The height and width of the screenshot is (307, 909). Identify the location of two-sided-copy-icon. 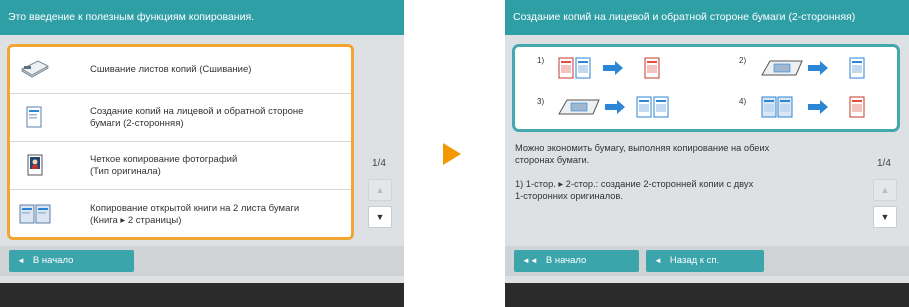
(34, 117).